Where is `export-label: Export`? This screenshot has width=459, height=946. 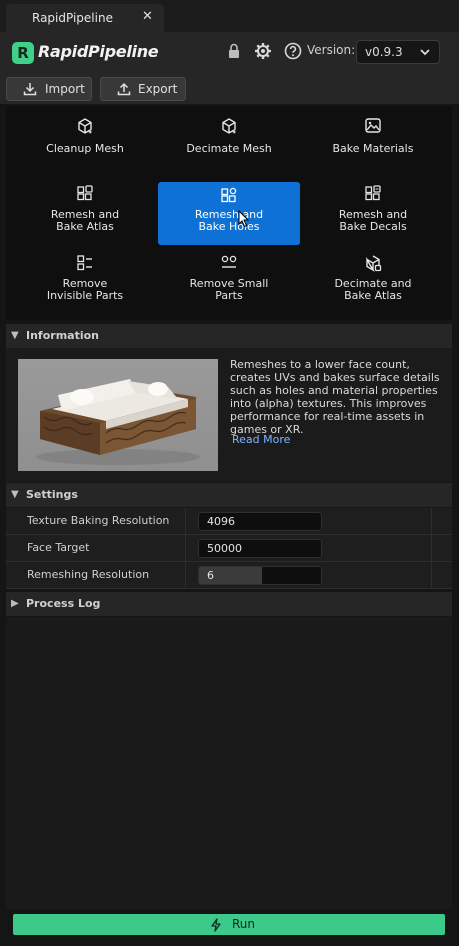 export-label: Export is located at coordinates (158, 89).